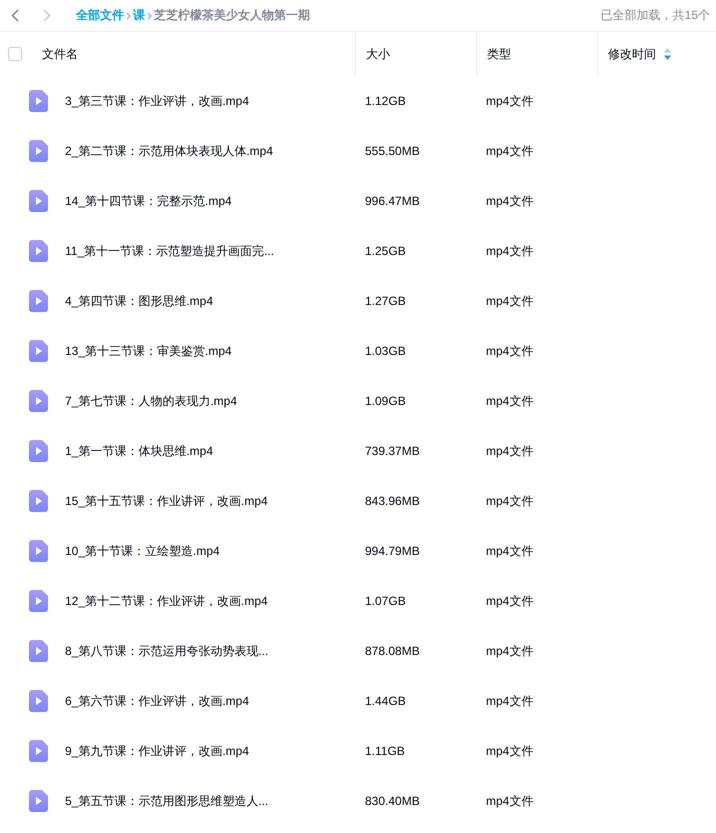 The height and width of the screenshot is (833, 716). I want to click on sort-icon, so click(667, 54).